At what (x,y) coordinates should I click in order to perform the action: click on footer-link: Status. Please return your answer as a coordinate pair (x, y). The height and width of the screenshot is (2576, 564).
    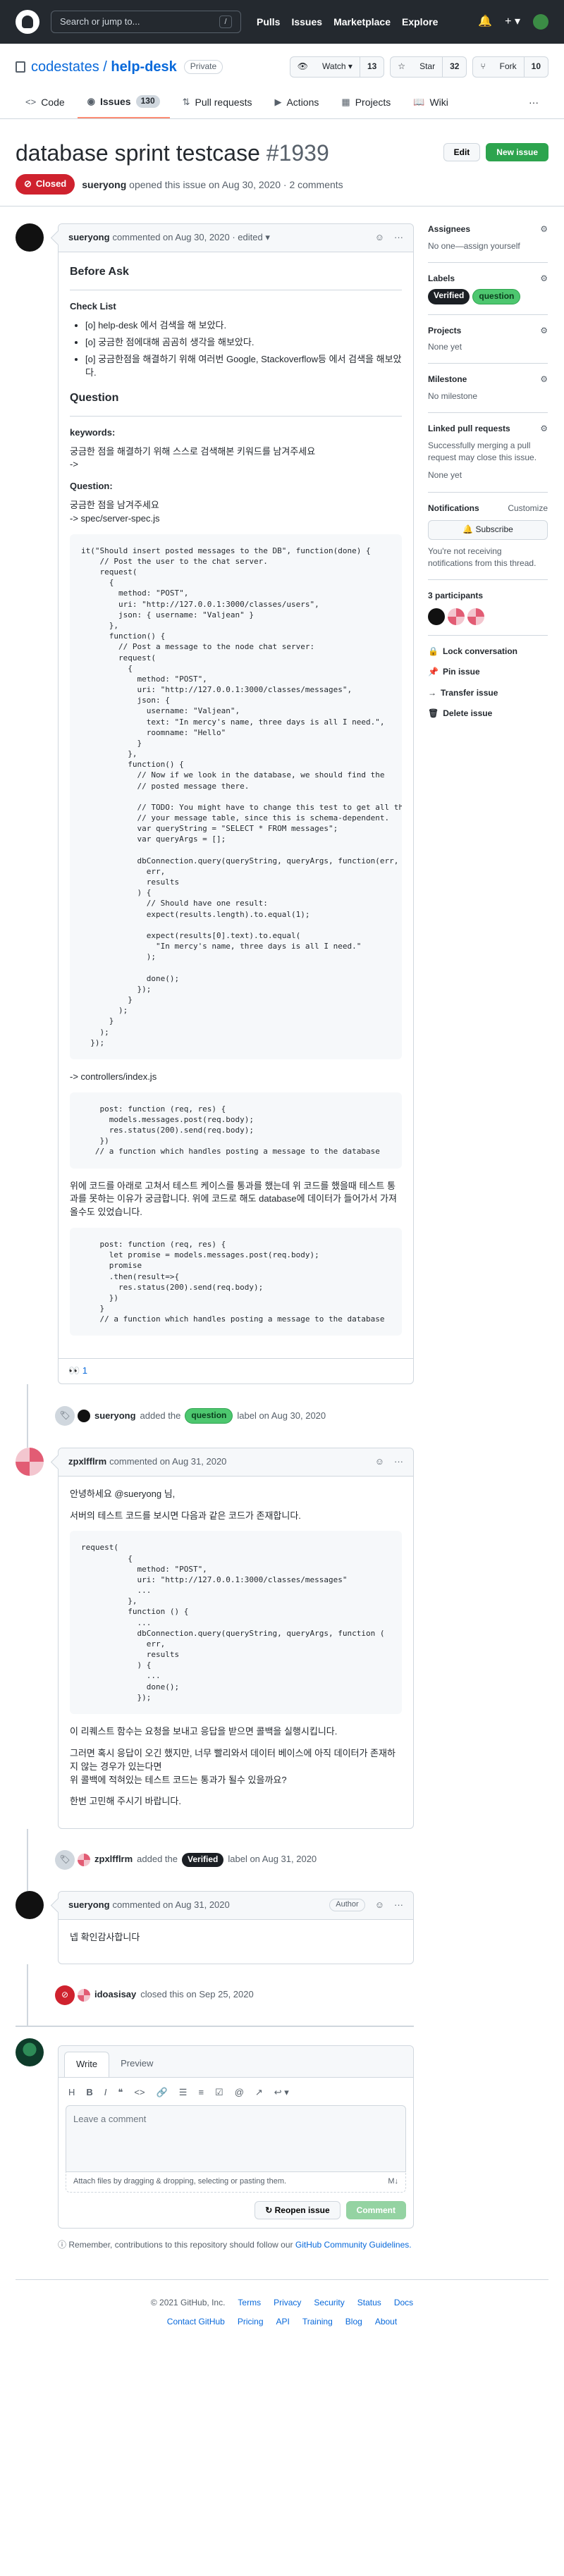
    Looking at the image, I should click on (369, 2303).